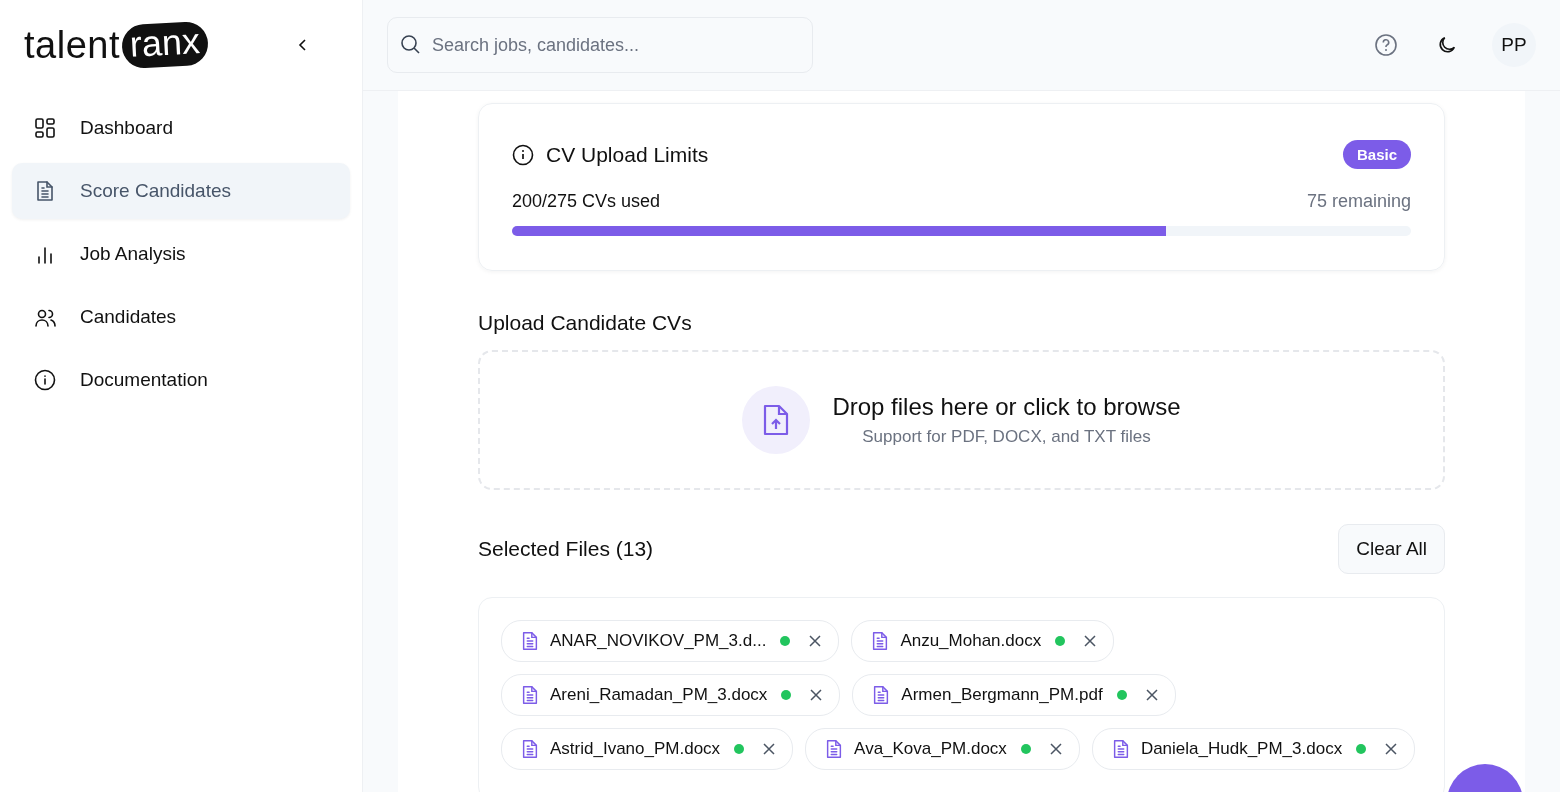  Describe the element at coordinates (1386, 45) in the screenshot. I see `help-icon` at that location.